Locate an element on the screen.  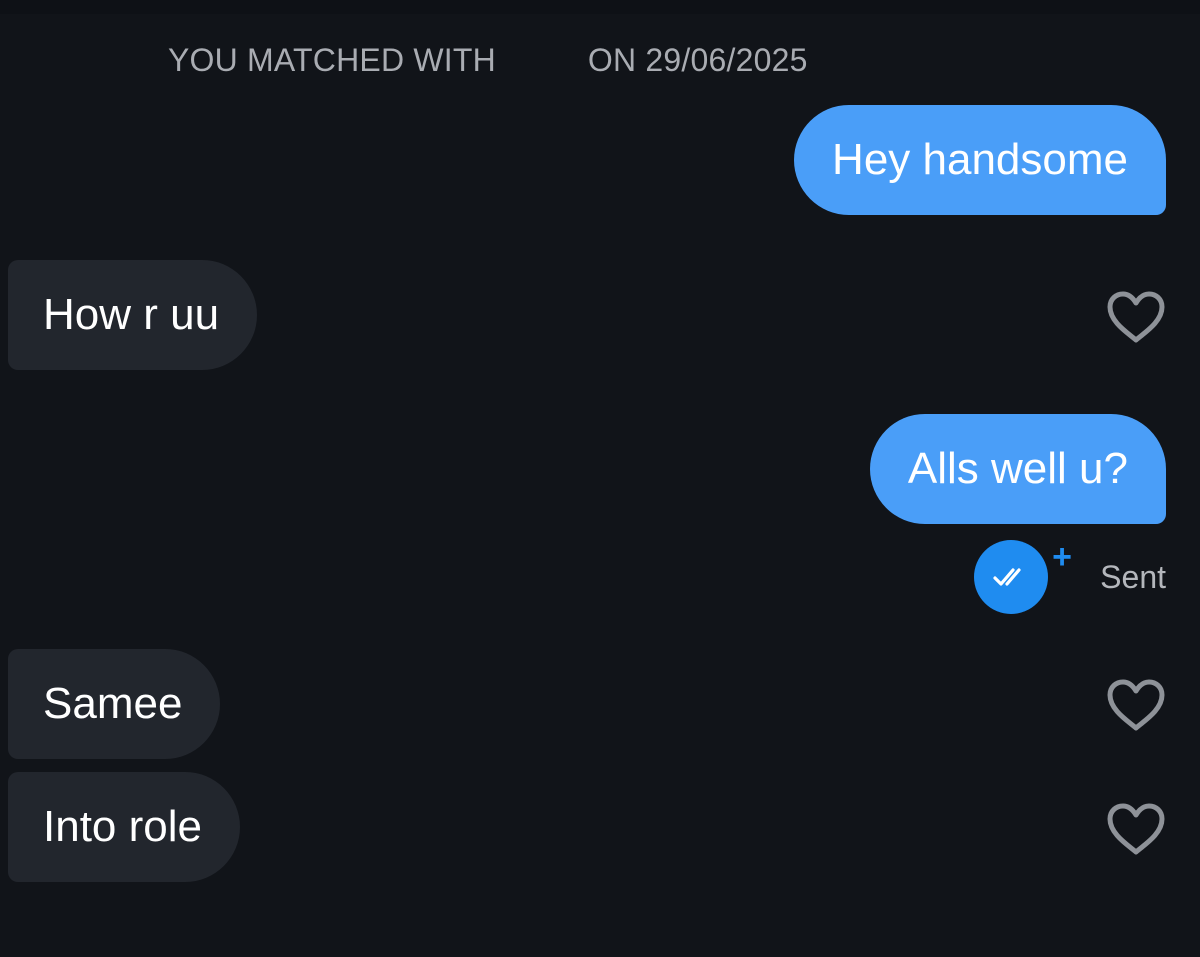
message-text: How r uu is located at coordinates (131, 314).